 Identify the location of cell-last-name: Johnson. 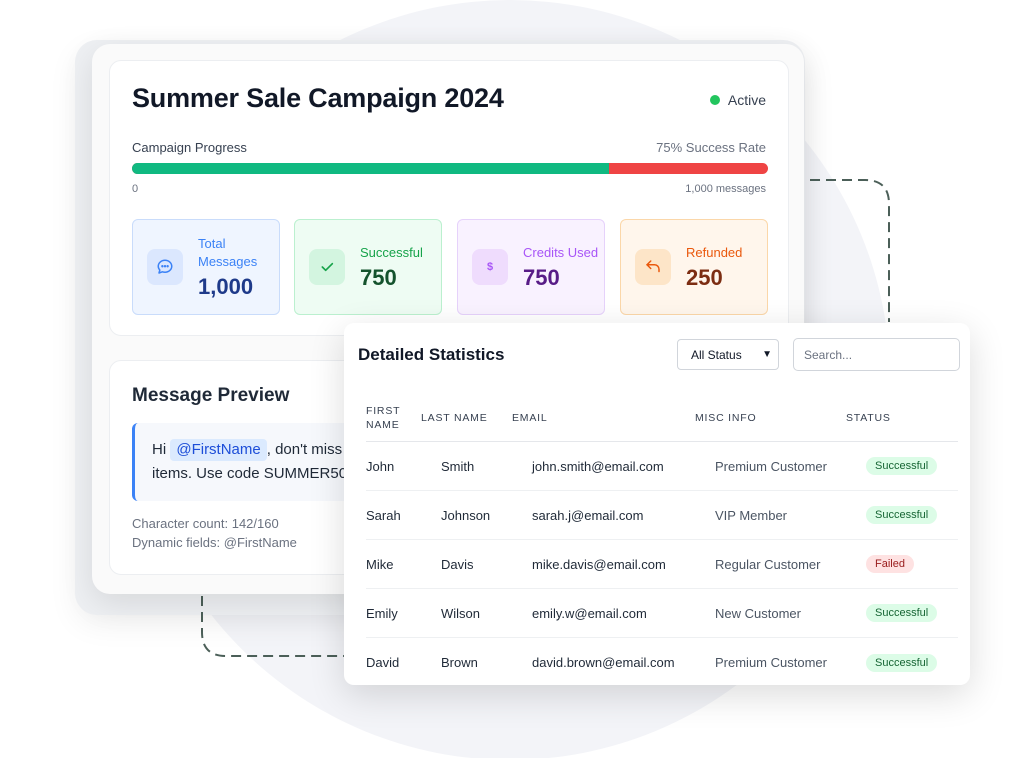
(466, 515).